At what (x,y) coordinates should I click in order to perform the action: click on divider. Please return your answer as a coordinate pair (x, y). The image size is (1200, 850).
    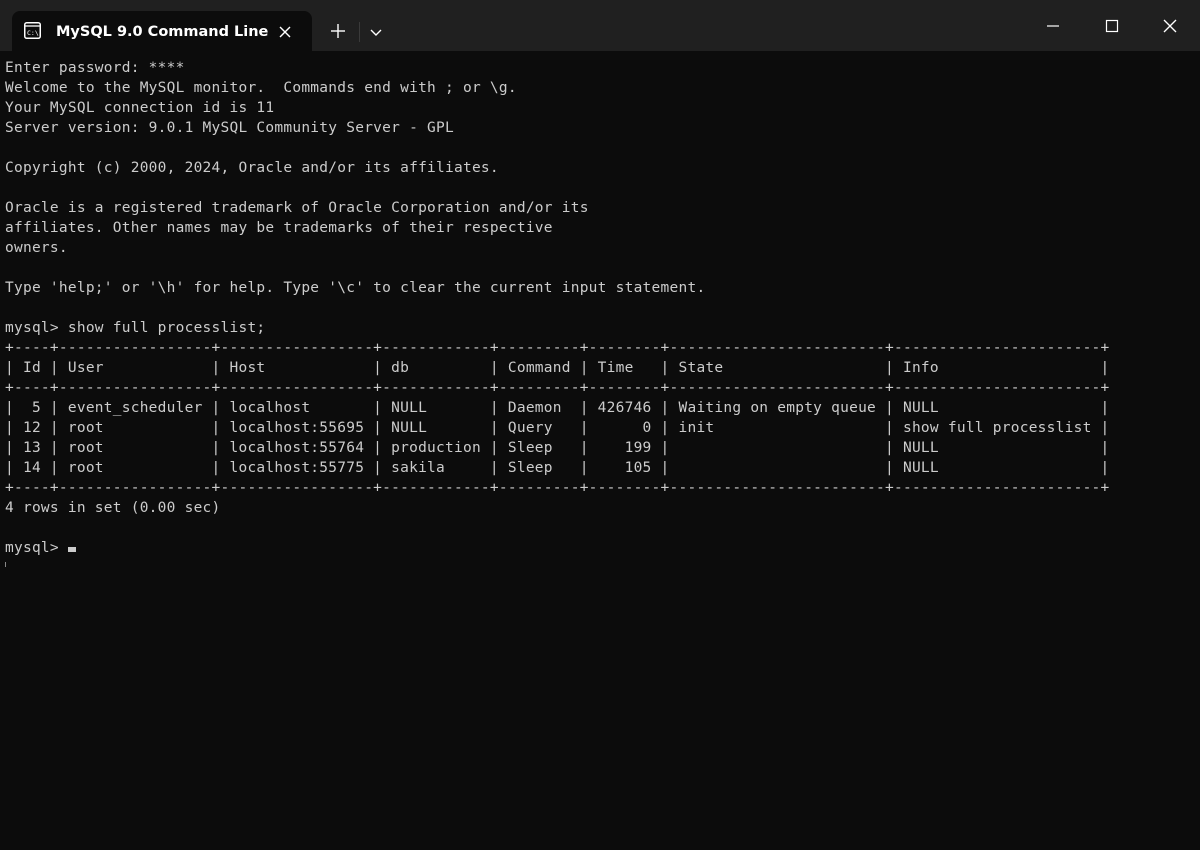
    Looking at the image, I should click on (359, 32).